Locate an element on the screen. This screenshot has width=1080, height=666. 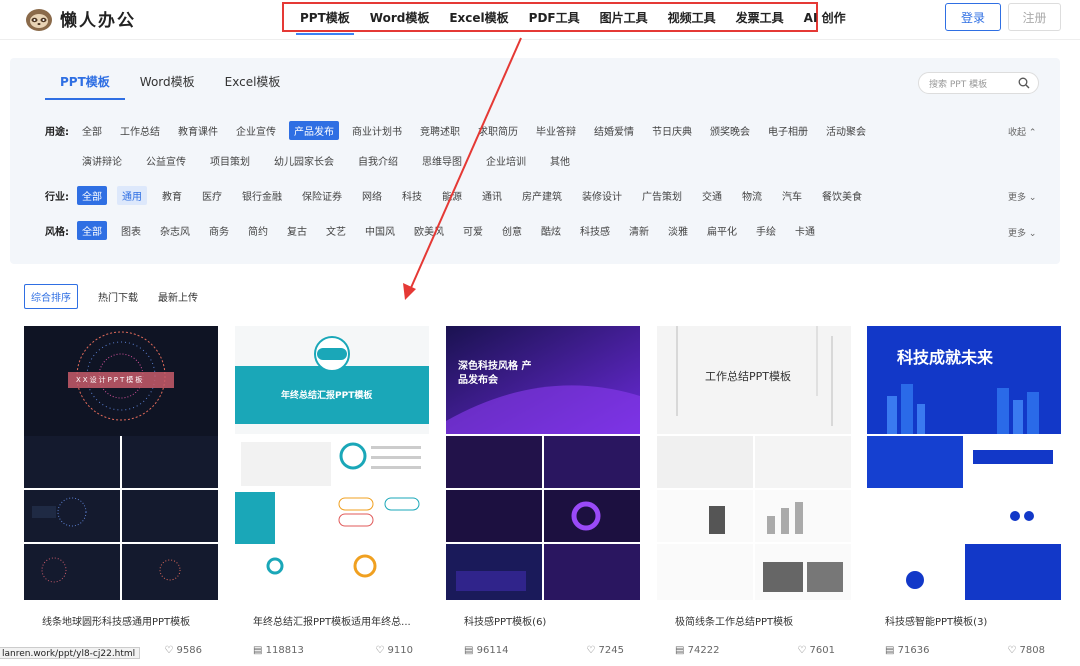
filter-option-style: 全部 is located at coordinates (92, 230).